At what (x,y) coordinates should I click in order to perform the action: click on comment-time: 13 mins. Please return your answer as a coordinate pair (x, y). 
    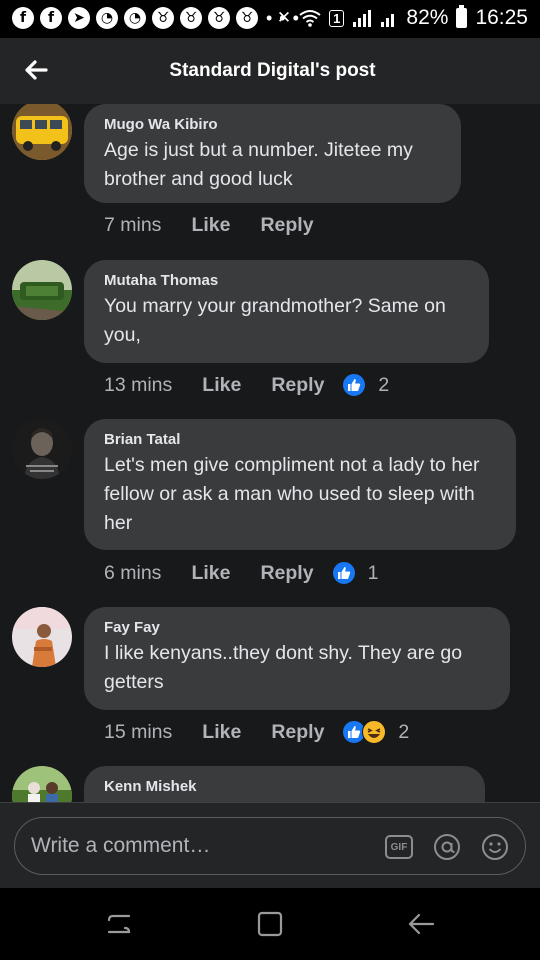
    Looking at the image, I should click on (138, 384).